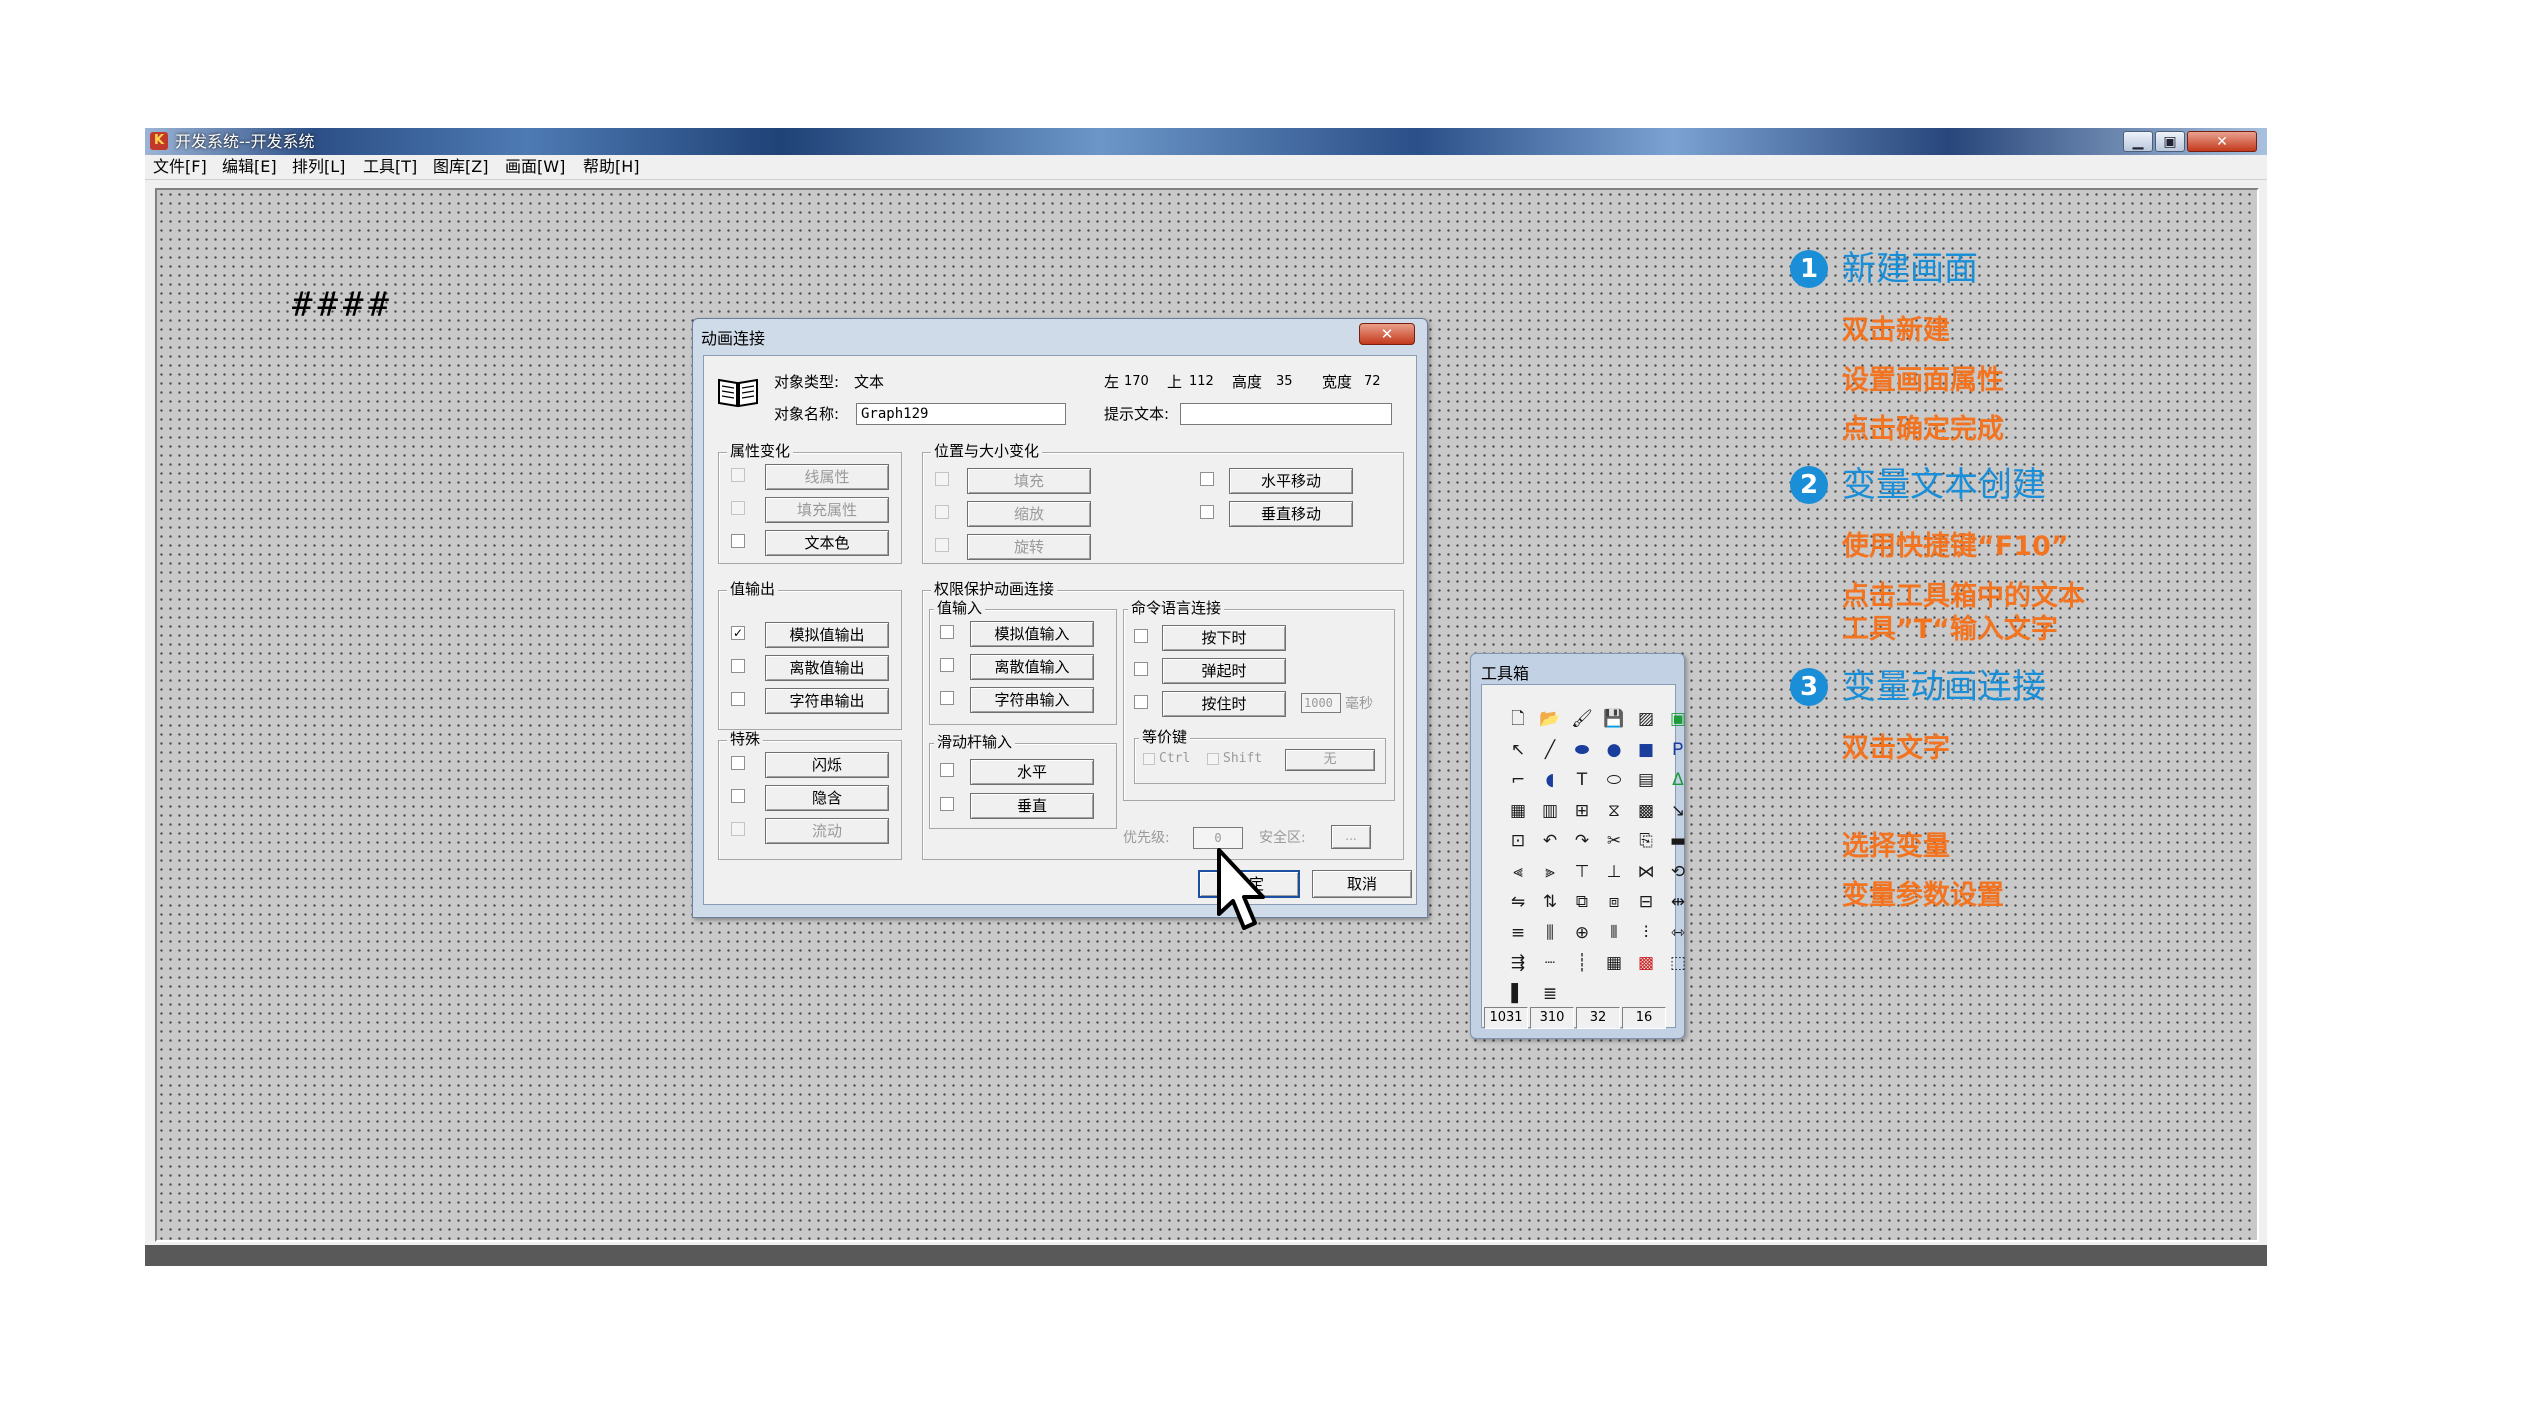  I want to click on align-right-icon: ⫸, so click(1550, 872).